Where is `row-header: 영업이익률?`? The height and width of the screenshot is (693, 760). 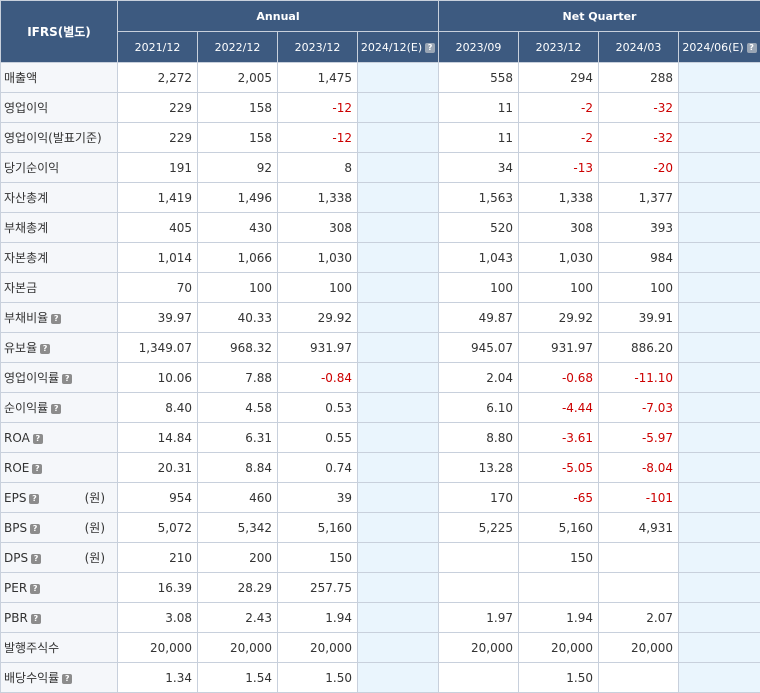
row-header: 영업이익률? is located at coordinates (59, 377).